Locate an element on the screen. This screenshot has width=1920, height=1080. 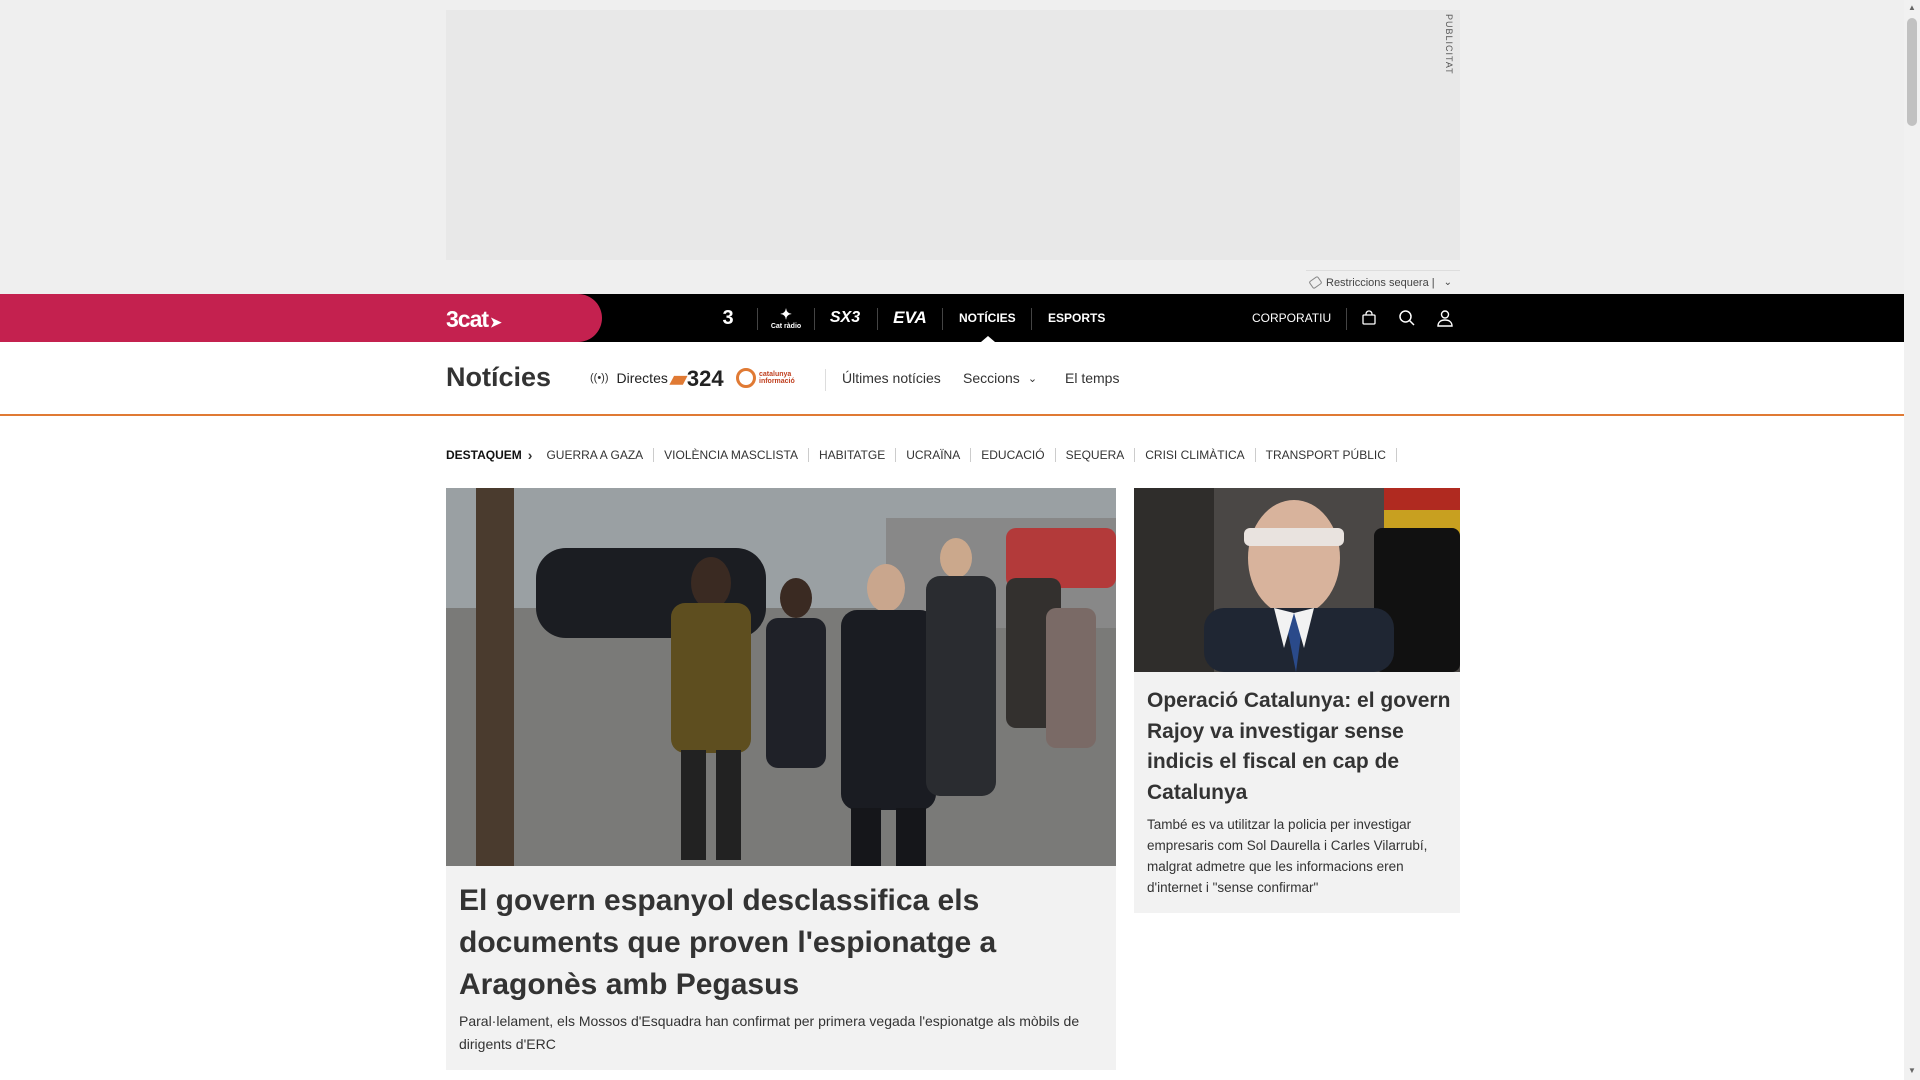
channel-catradio-logo: ✦ Cat ràdio is located at coordinates (786, 318).